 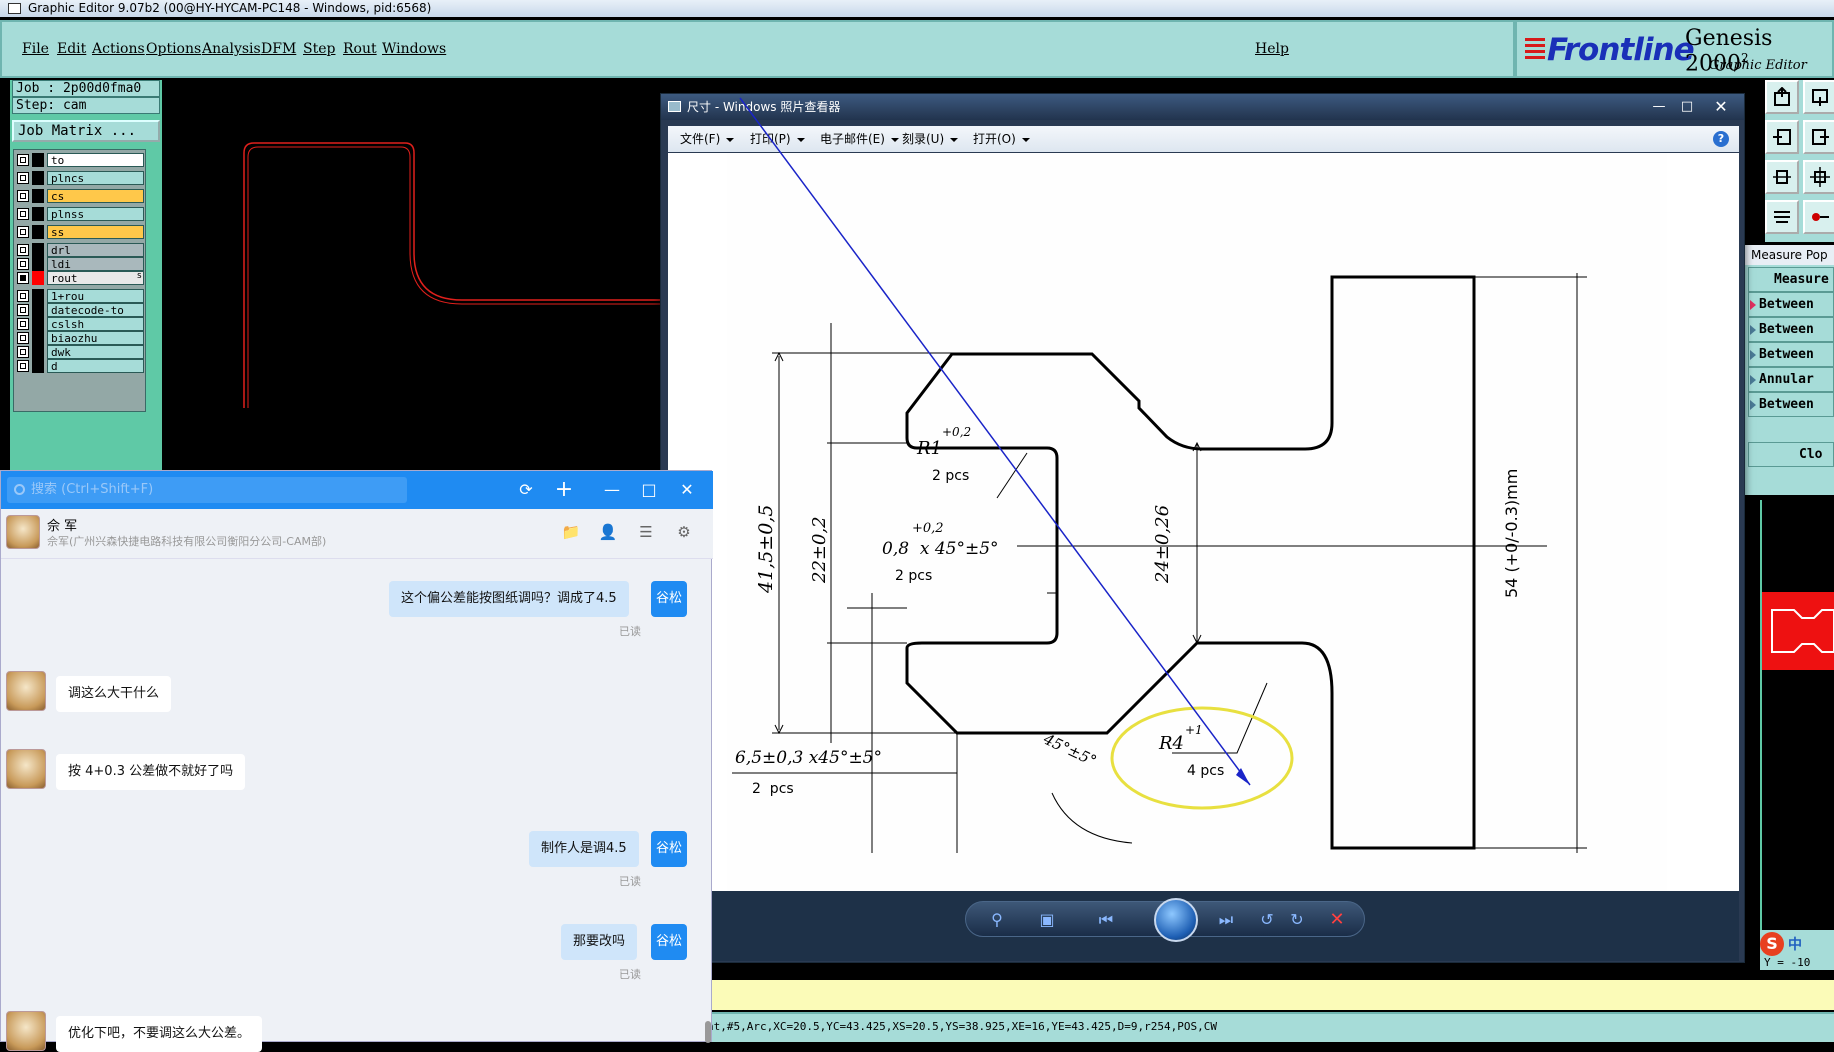 I want to click on chat-close-icon: ✕, so click(x=687, y=490).